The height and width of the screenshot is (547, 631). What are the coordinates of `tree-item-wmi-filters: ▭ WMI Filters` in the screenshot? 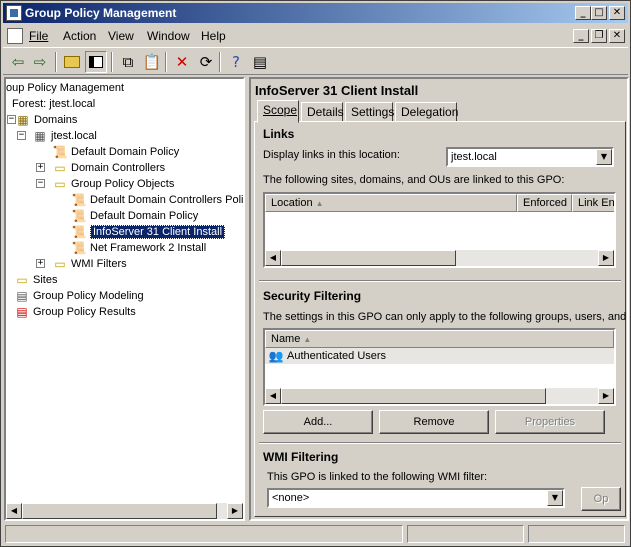 It's located at (89, 264).